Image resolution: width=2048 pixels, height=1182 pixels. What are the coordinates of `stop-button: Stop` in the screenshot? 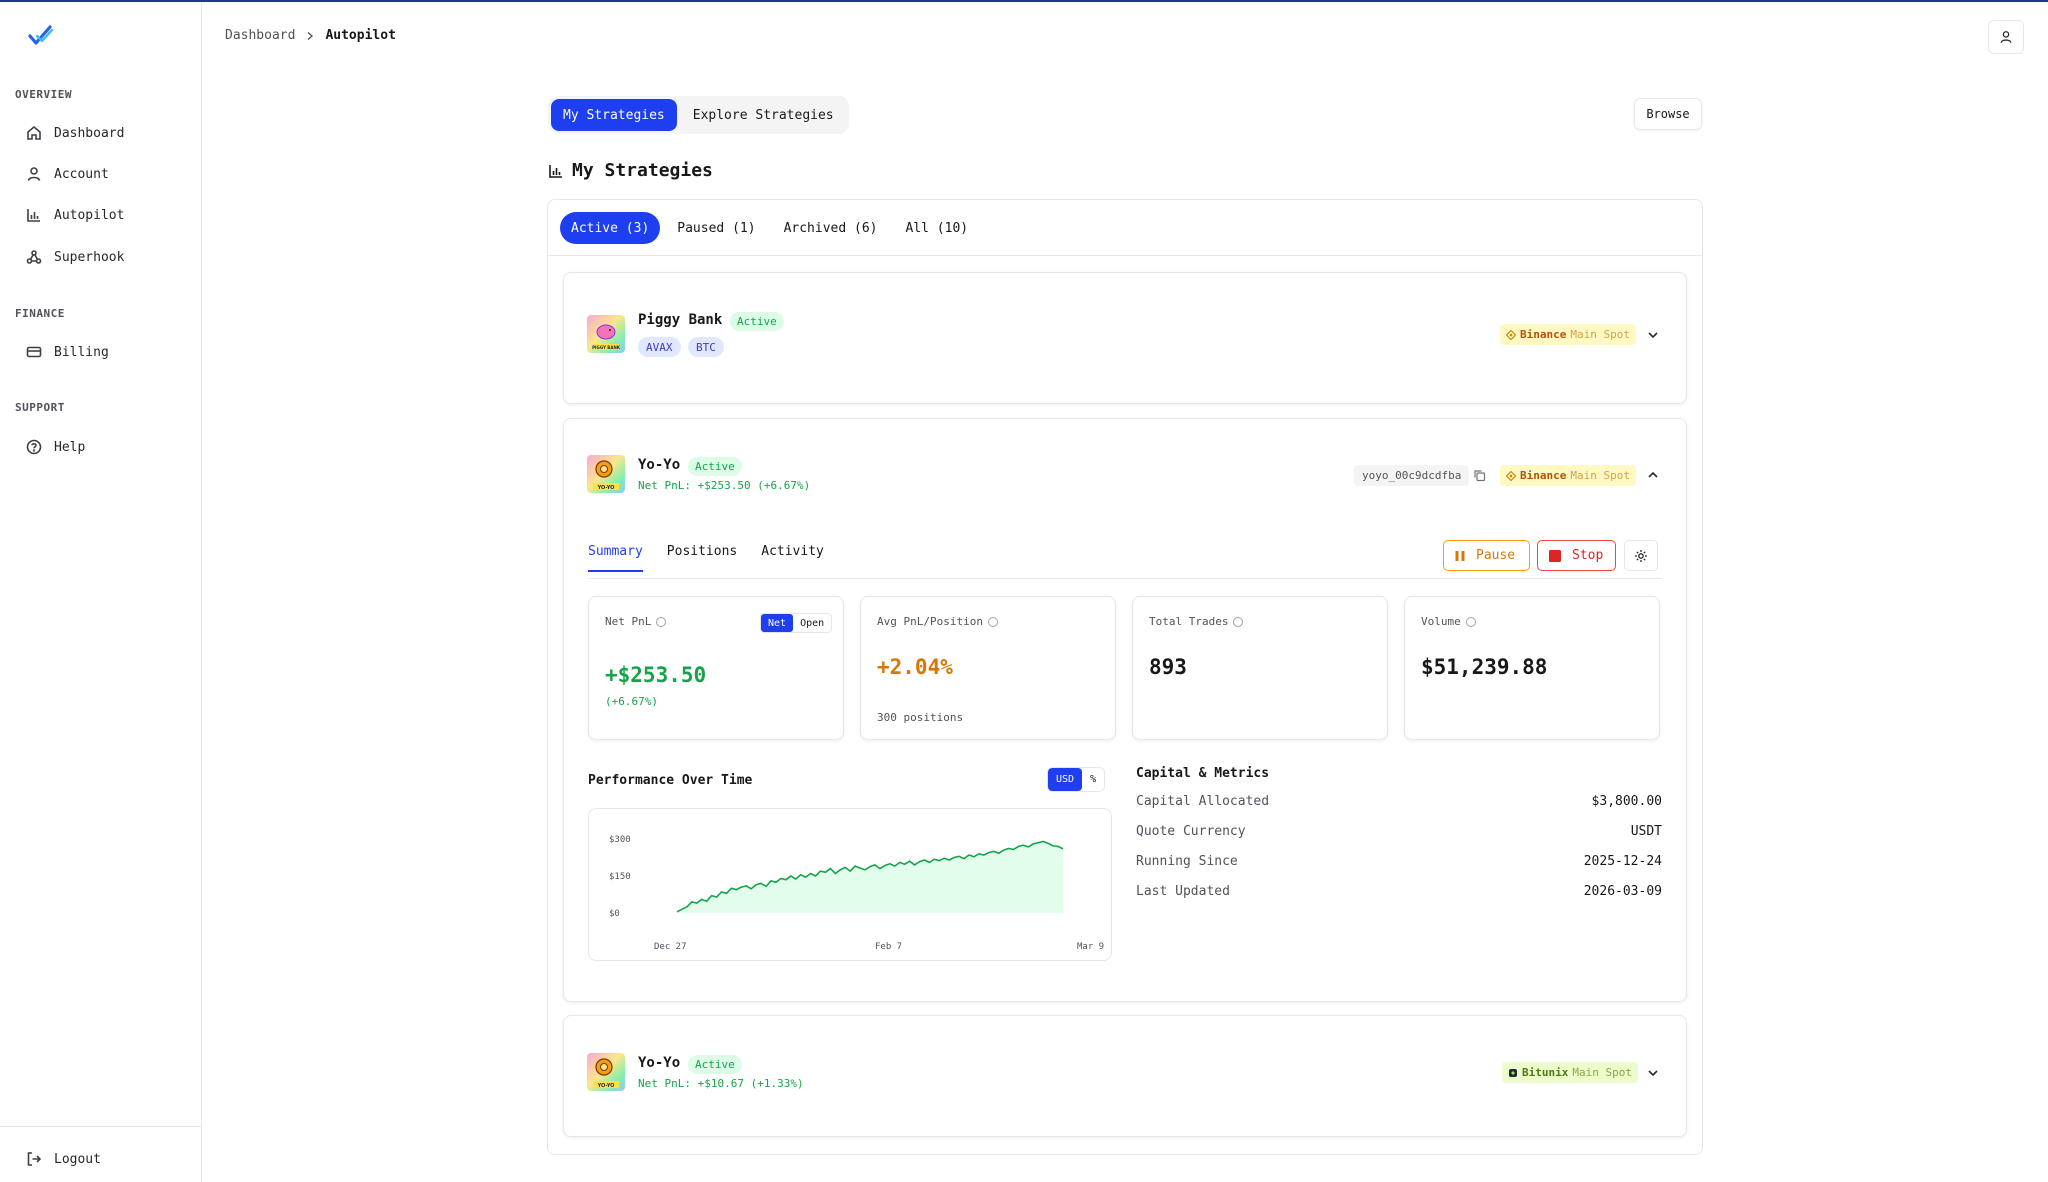 It's located at (1576, 555).